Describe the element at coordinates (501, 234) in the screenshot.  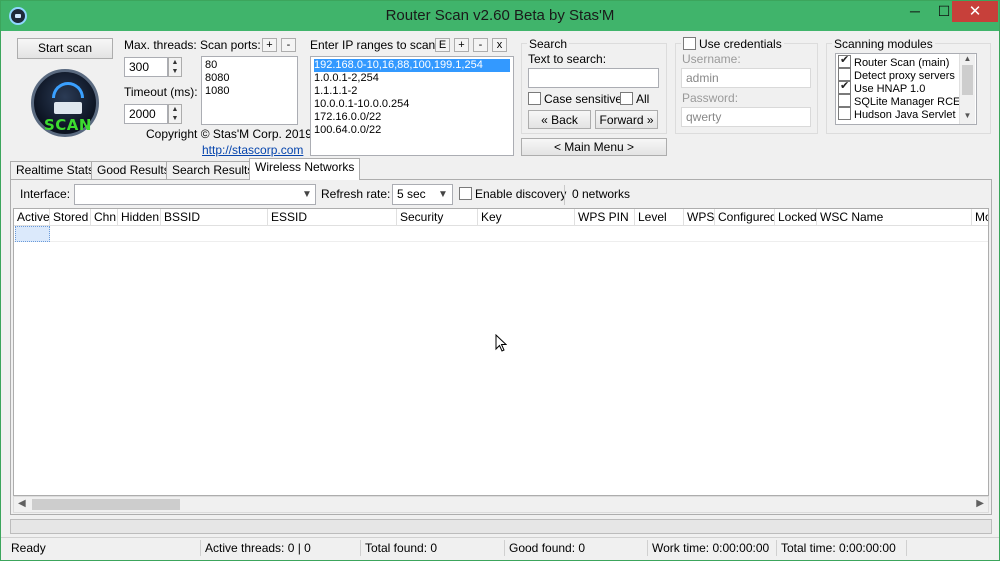
I see `table-row` at that location.